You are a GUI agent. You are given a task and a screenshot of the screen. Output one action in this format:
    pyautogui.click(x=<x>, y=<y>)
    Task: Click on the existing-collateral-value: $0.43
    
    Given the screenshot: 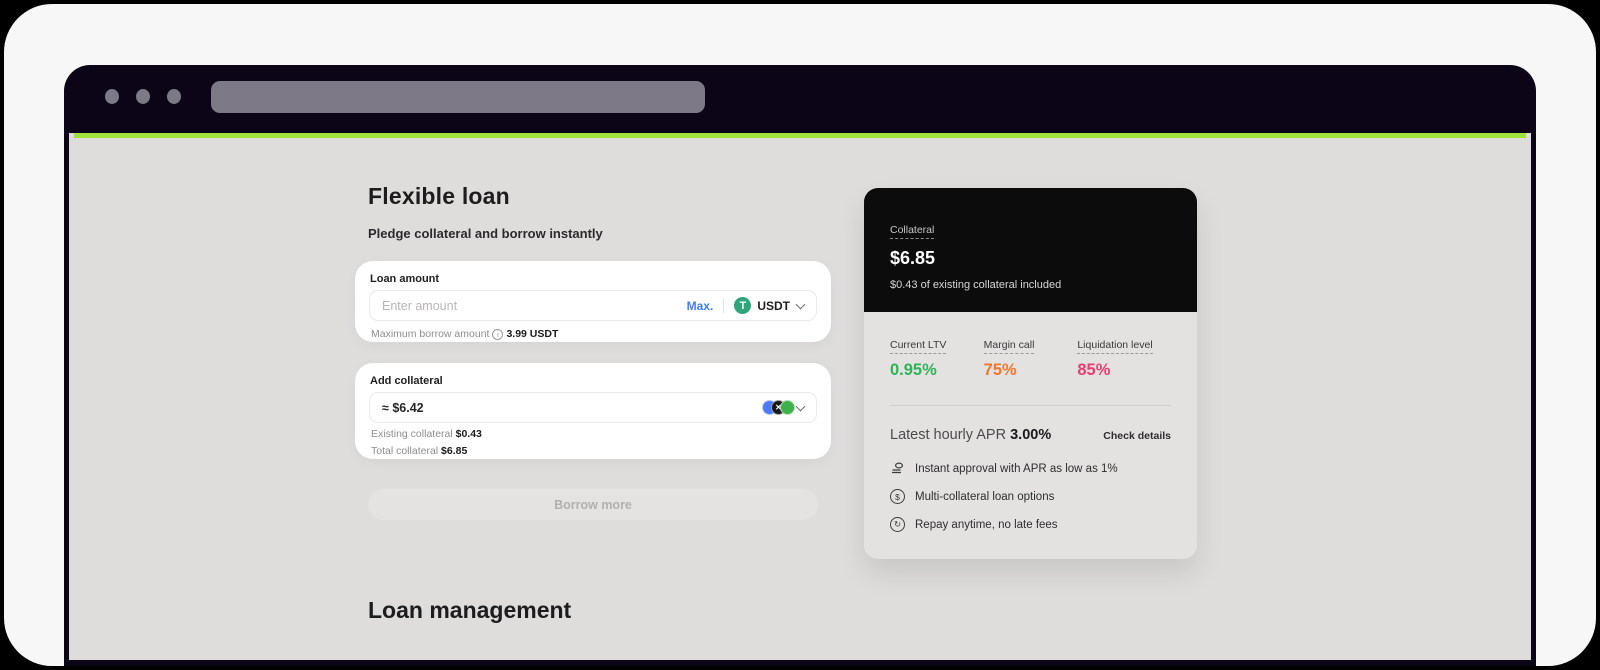 What is the action you would take?
    pyautogui.click(x=468, y=434)
    